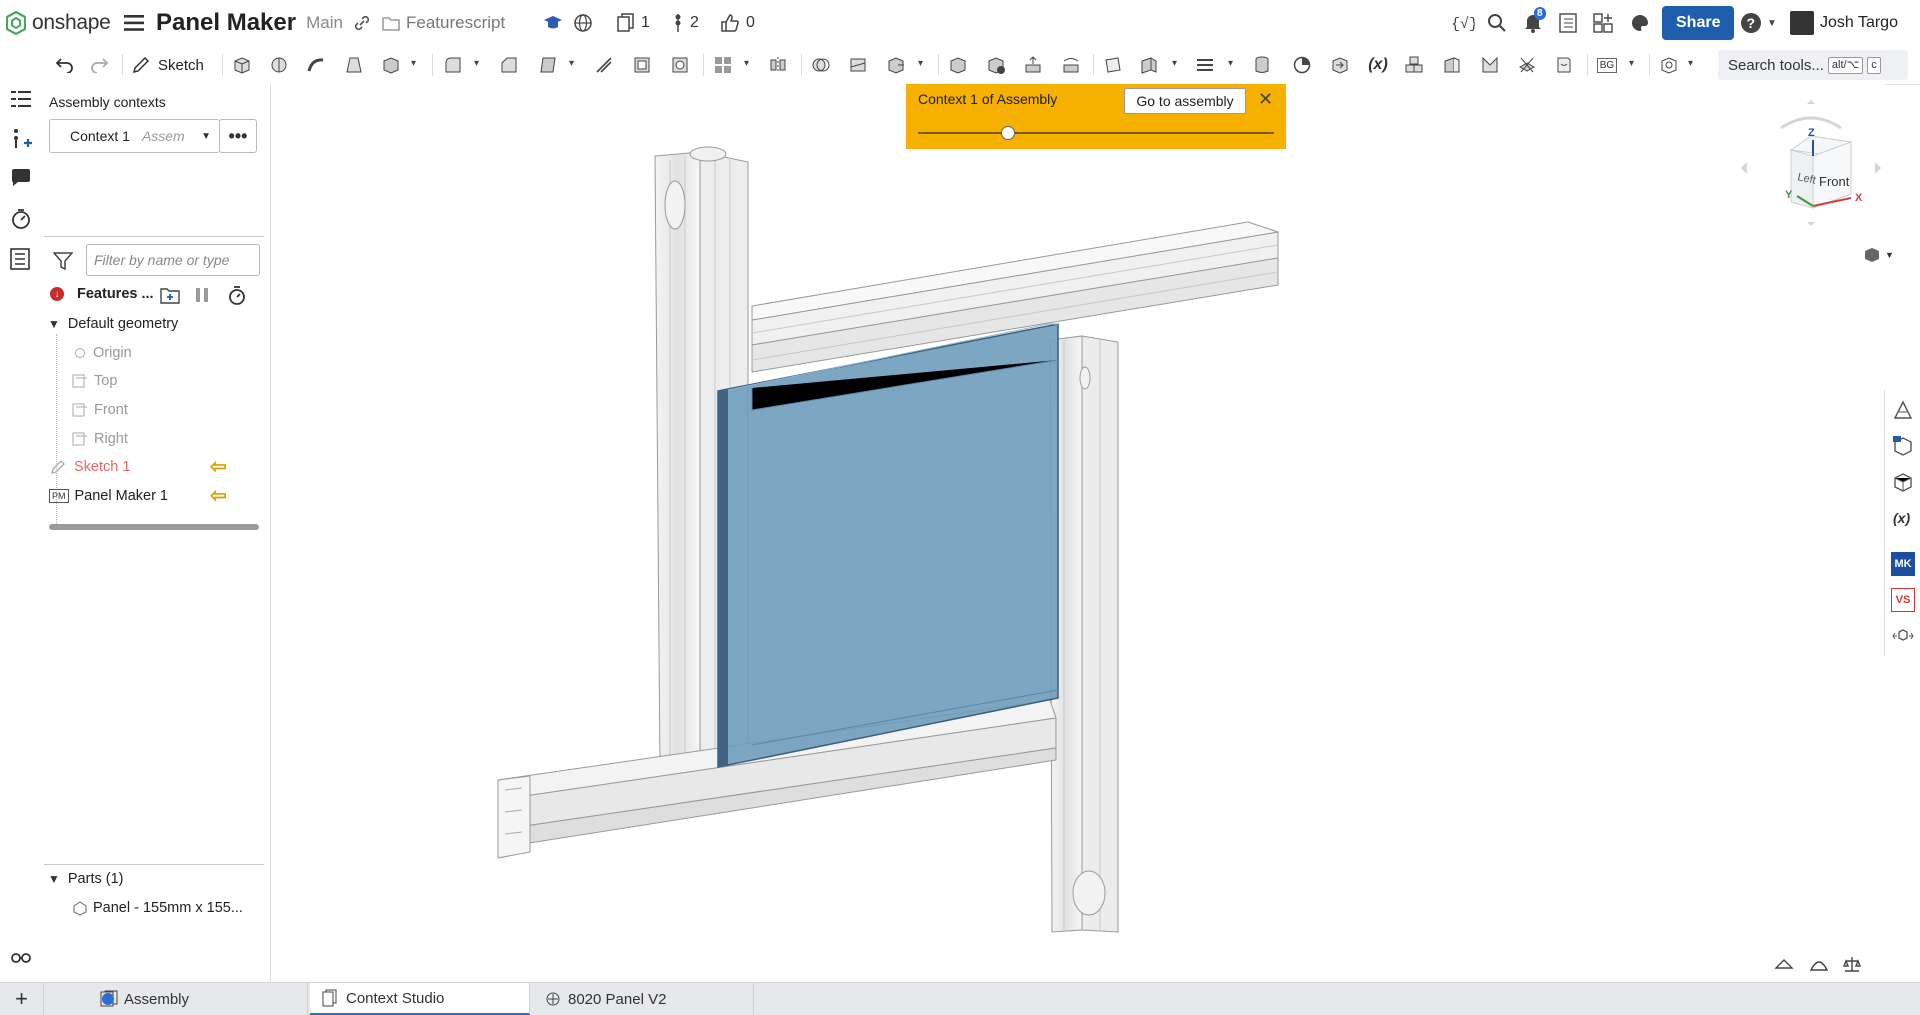 The image size is (1920, 1015). What do you see at coordinates (858, 65) in the screenshot?
I see `split-tool` at bounding box center [858, 65].